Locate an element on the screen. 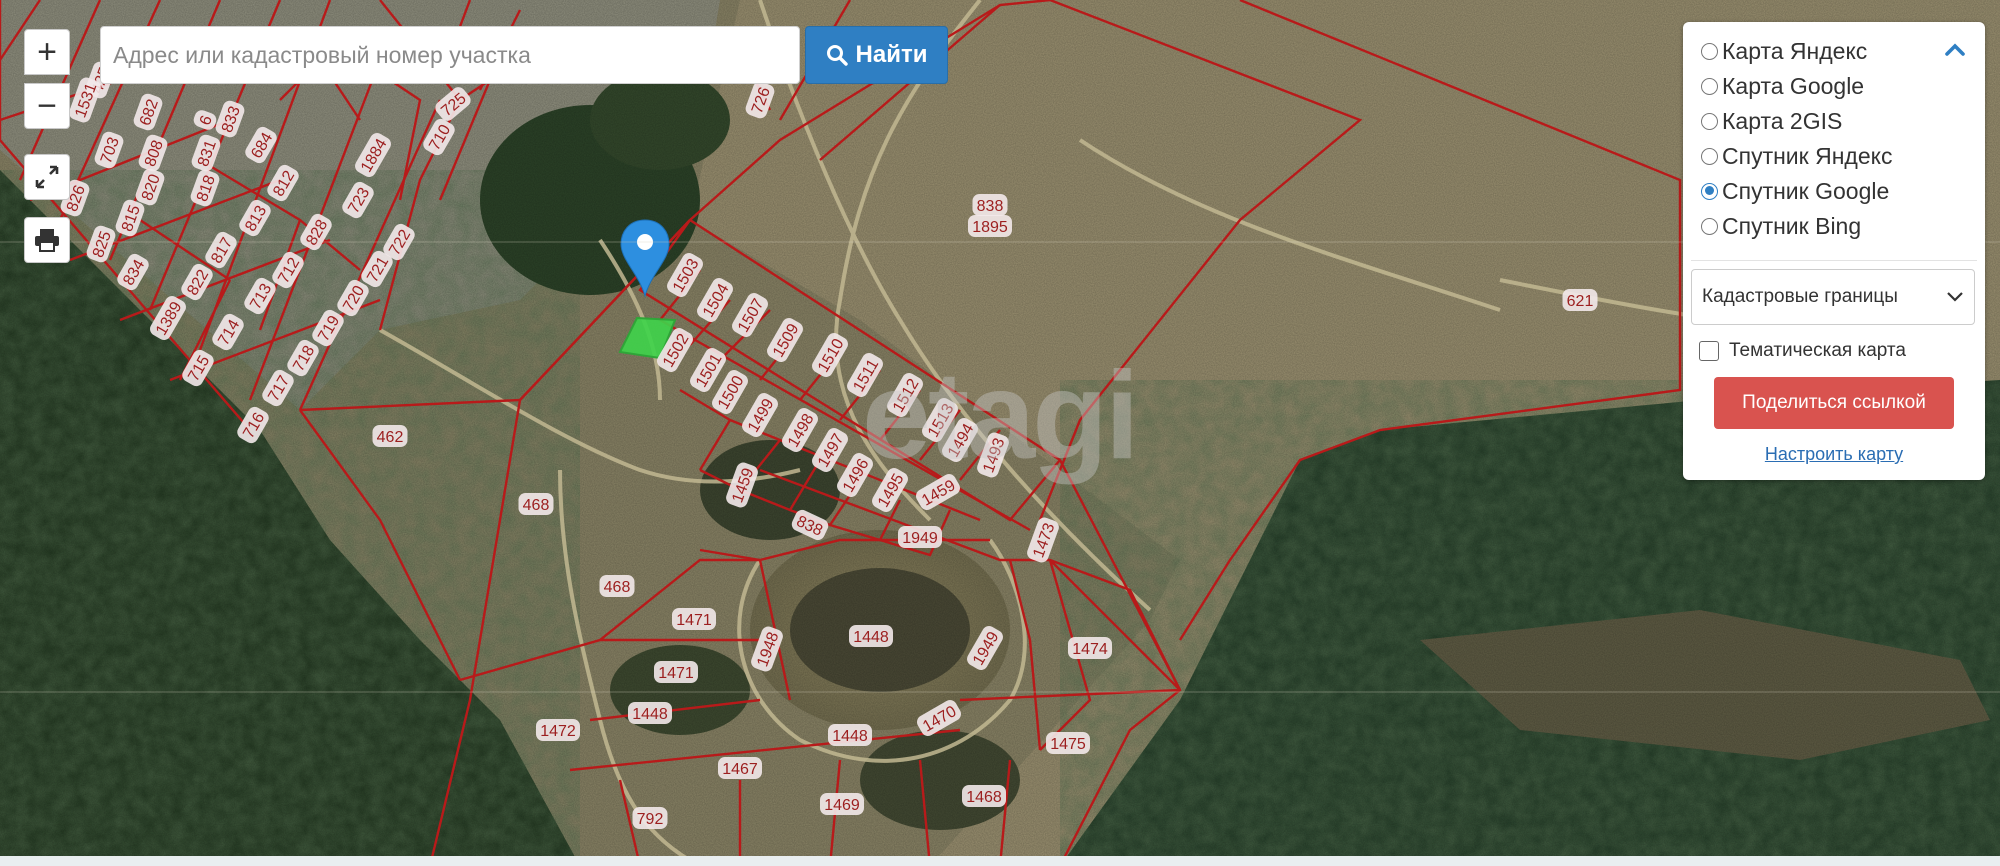  parcel-label-text: 1895 is located at coordinates (990, 227).